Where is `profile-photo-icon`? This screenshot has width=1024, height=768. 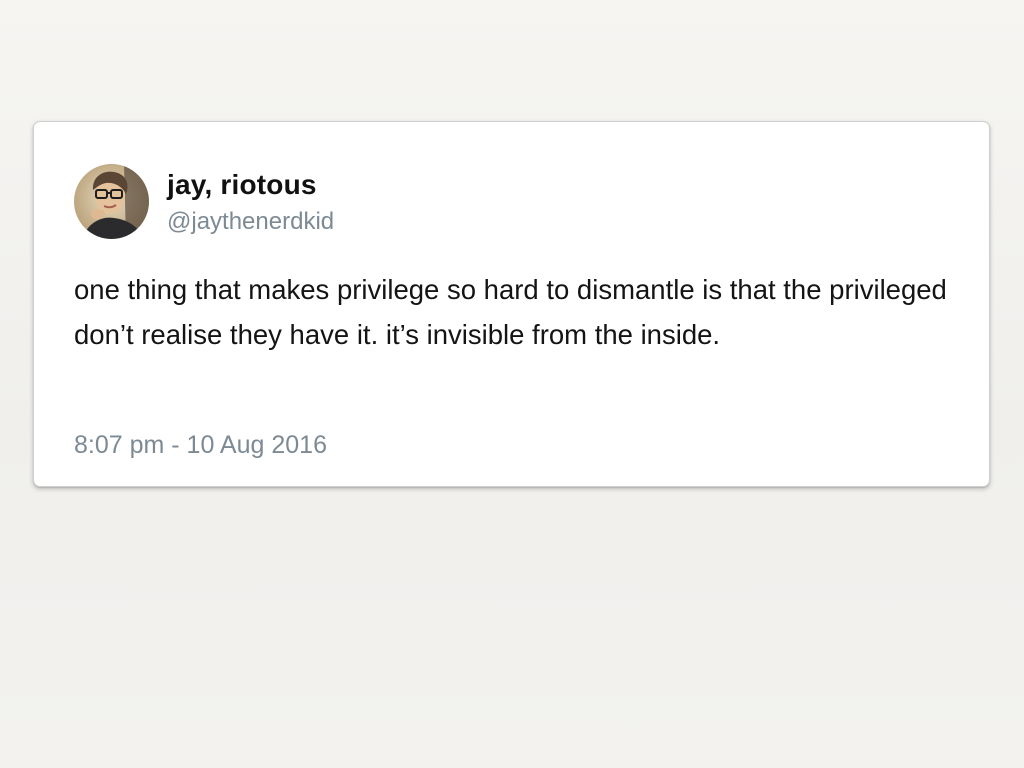 profile-photo-icon is located at coordinates (111, 201).